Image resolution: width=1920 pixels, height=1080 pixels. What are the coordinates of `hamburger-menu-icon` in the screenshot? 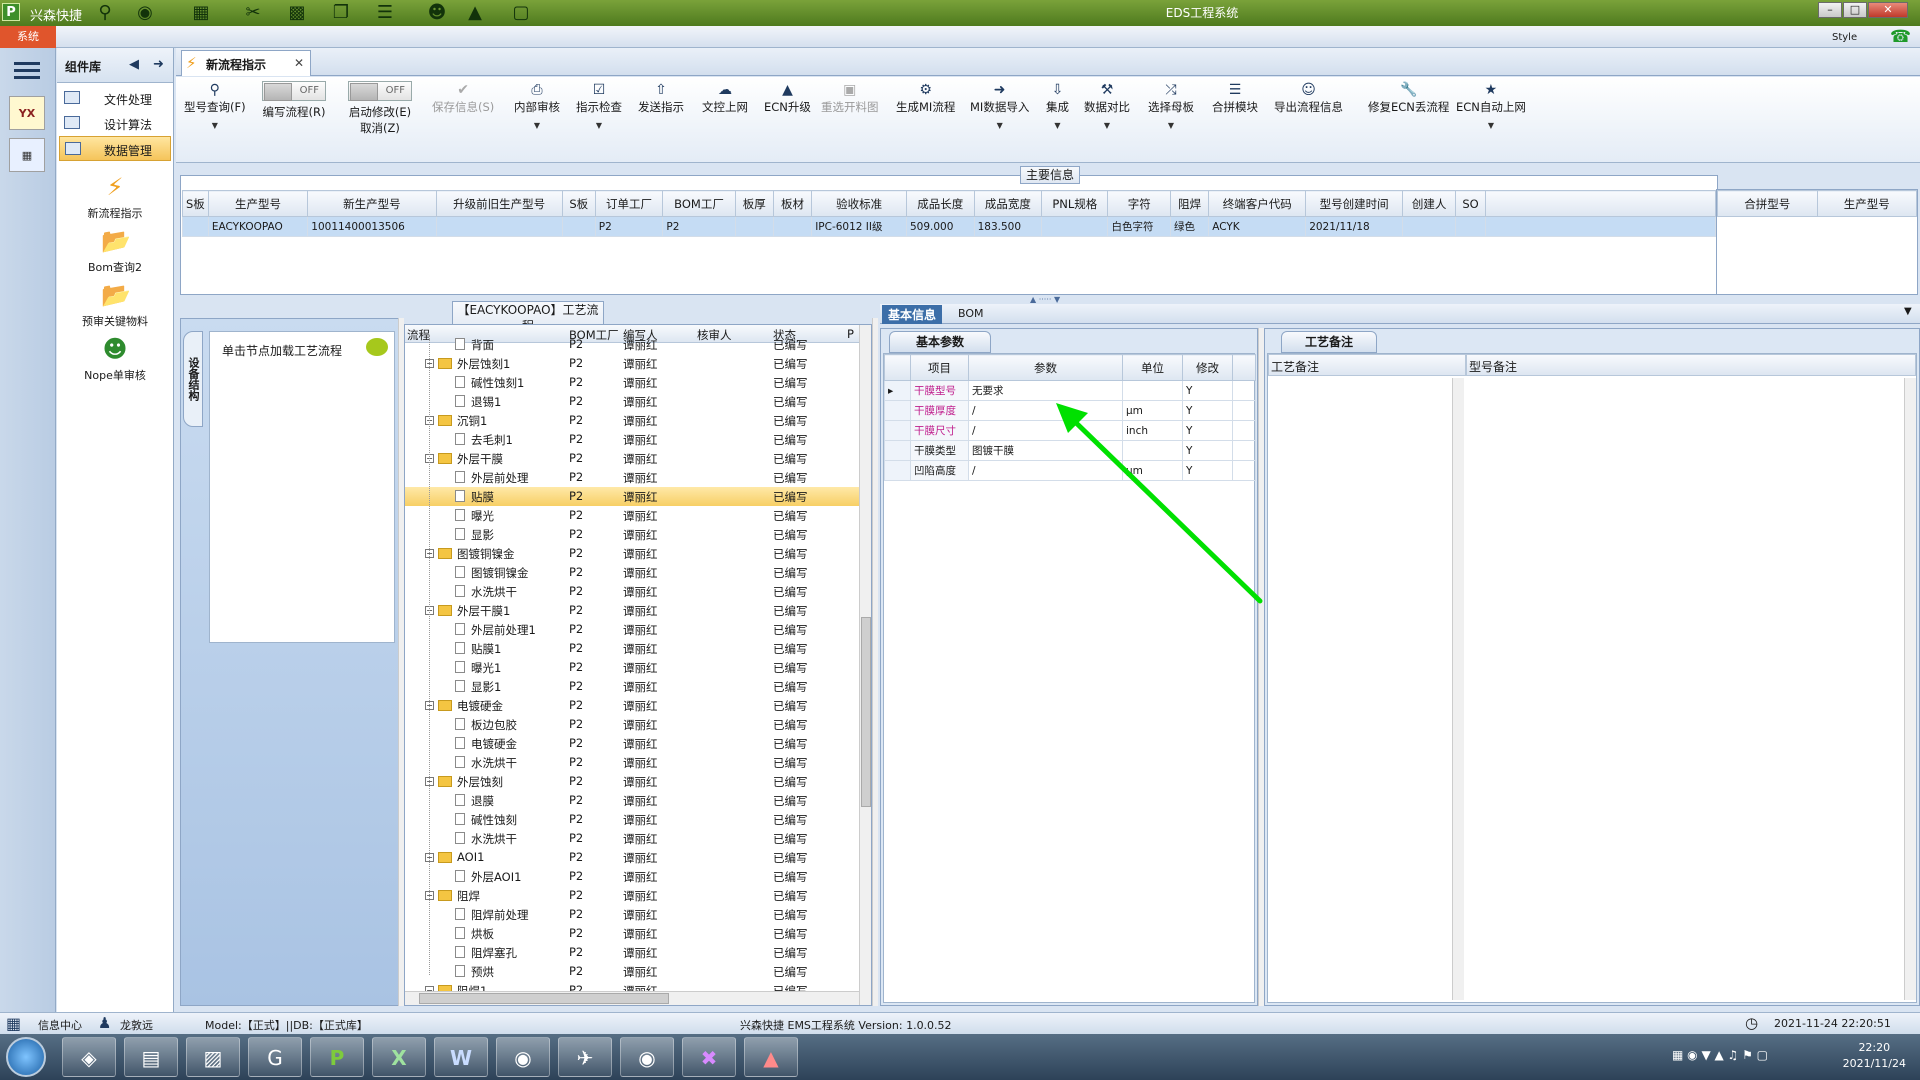 It's located at (27, 69).